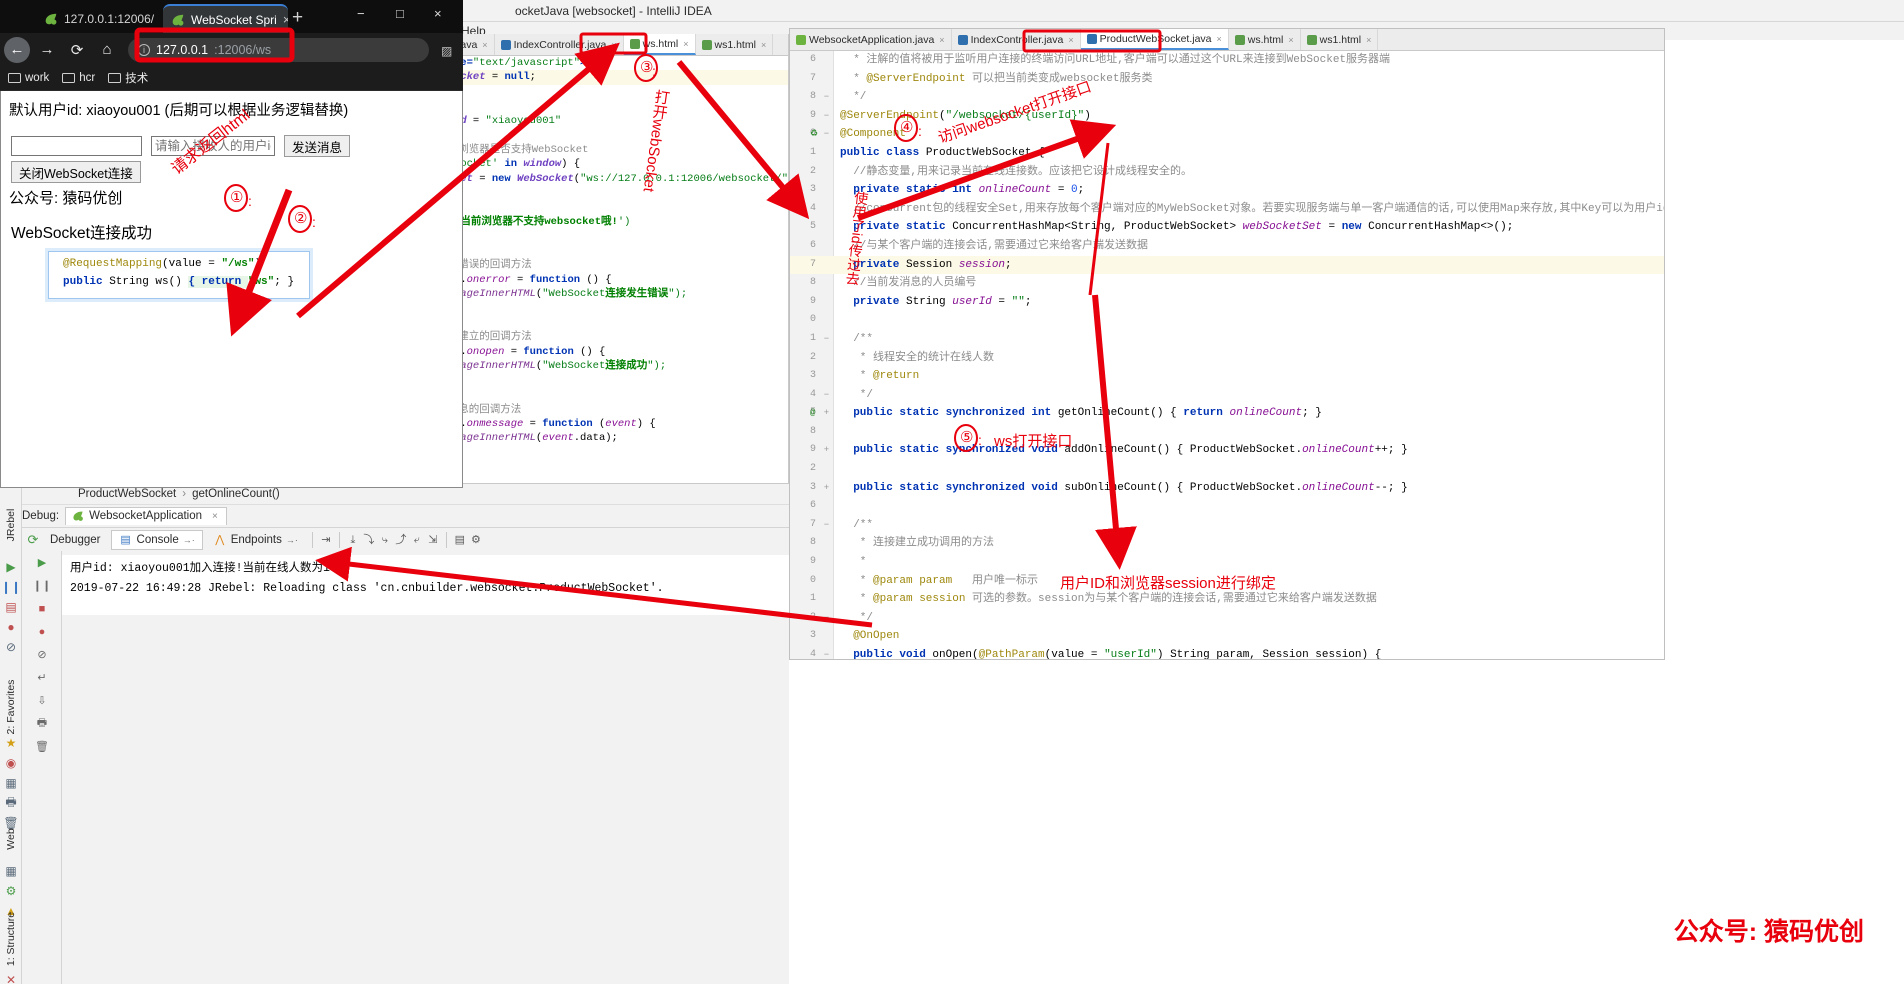 The image size is (1904, 984). What do you see at coordinates (225, 18) in the screenshot?
I see `browser-tab-2: WebSocket Spri ×` at bounding box center [225, 18].